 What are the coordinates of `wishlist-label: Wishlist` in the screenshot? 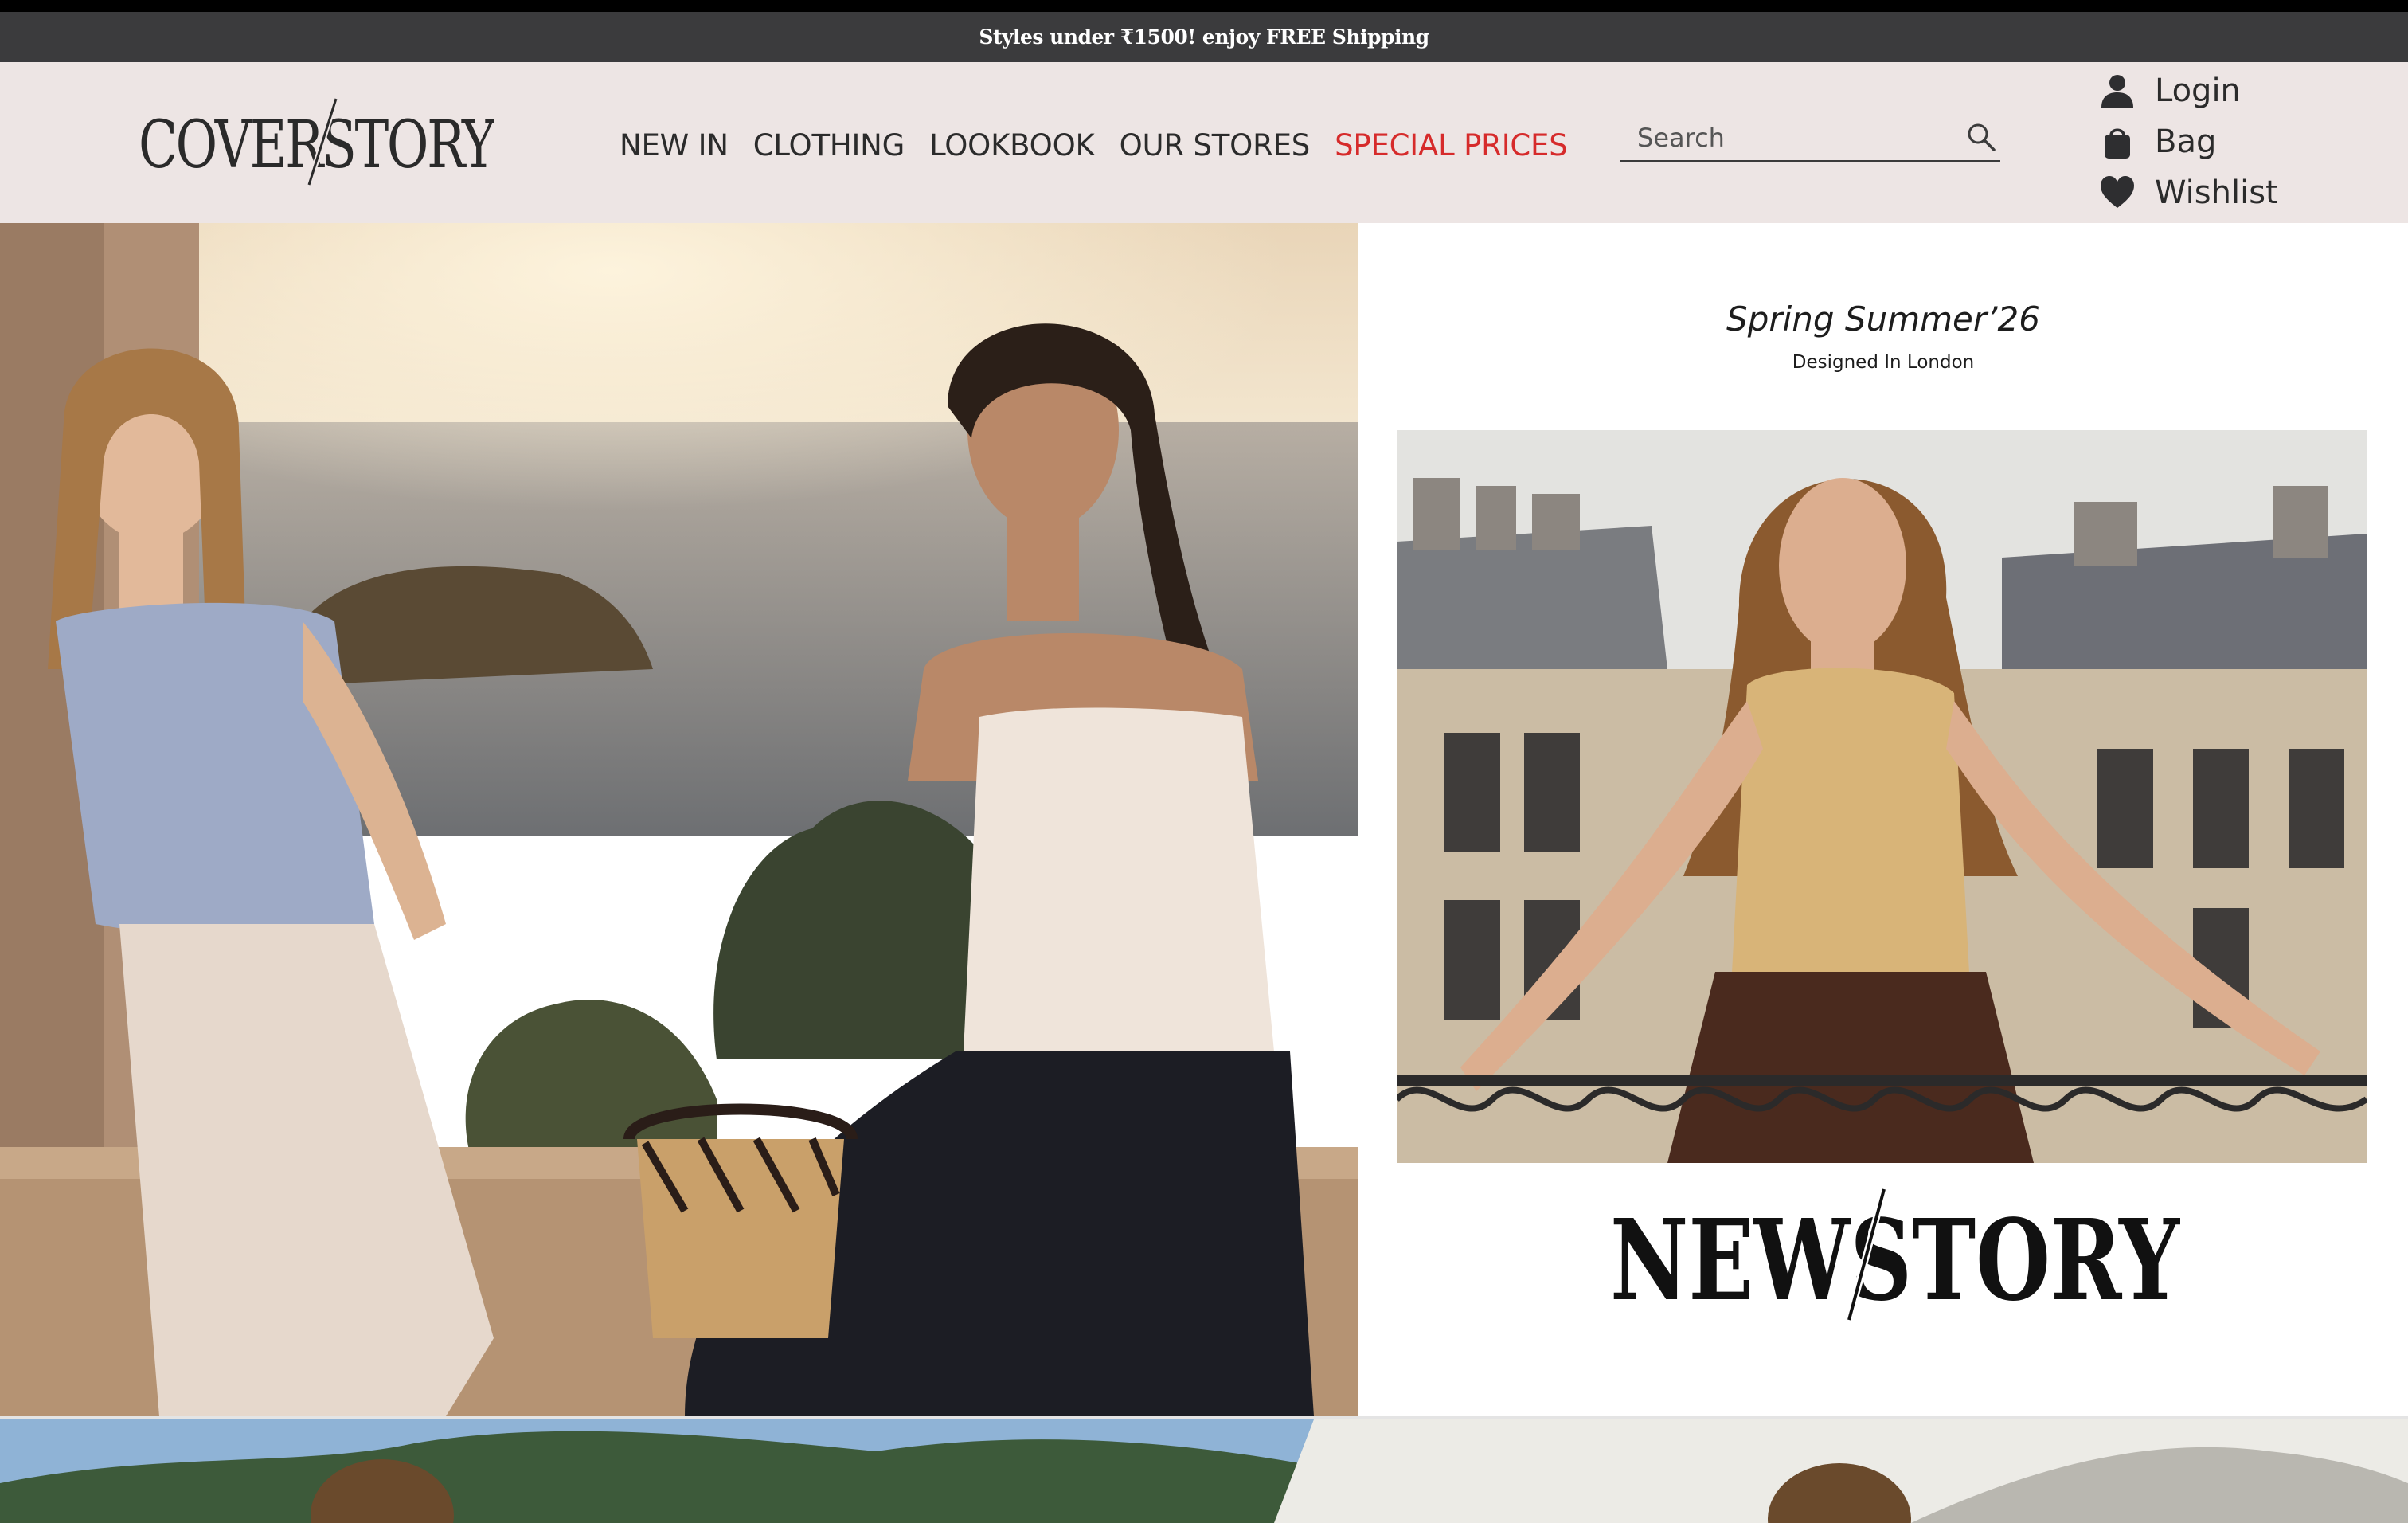 It's located at (2216, 192).